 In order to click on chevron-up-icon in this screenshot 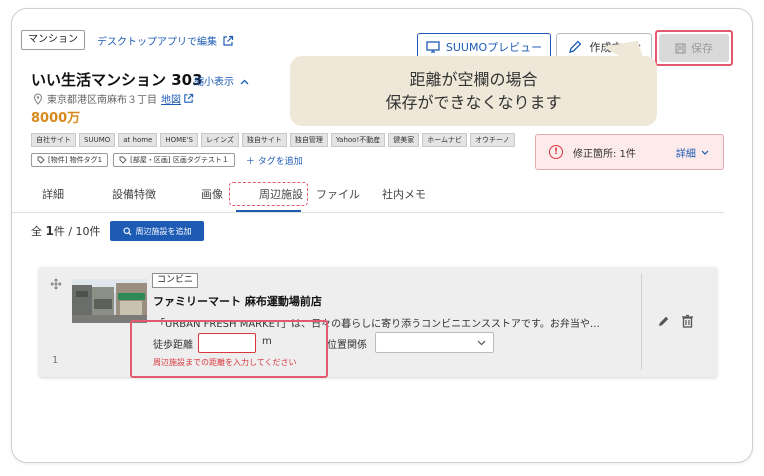, I will do `click(244, 82)`.